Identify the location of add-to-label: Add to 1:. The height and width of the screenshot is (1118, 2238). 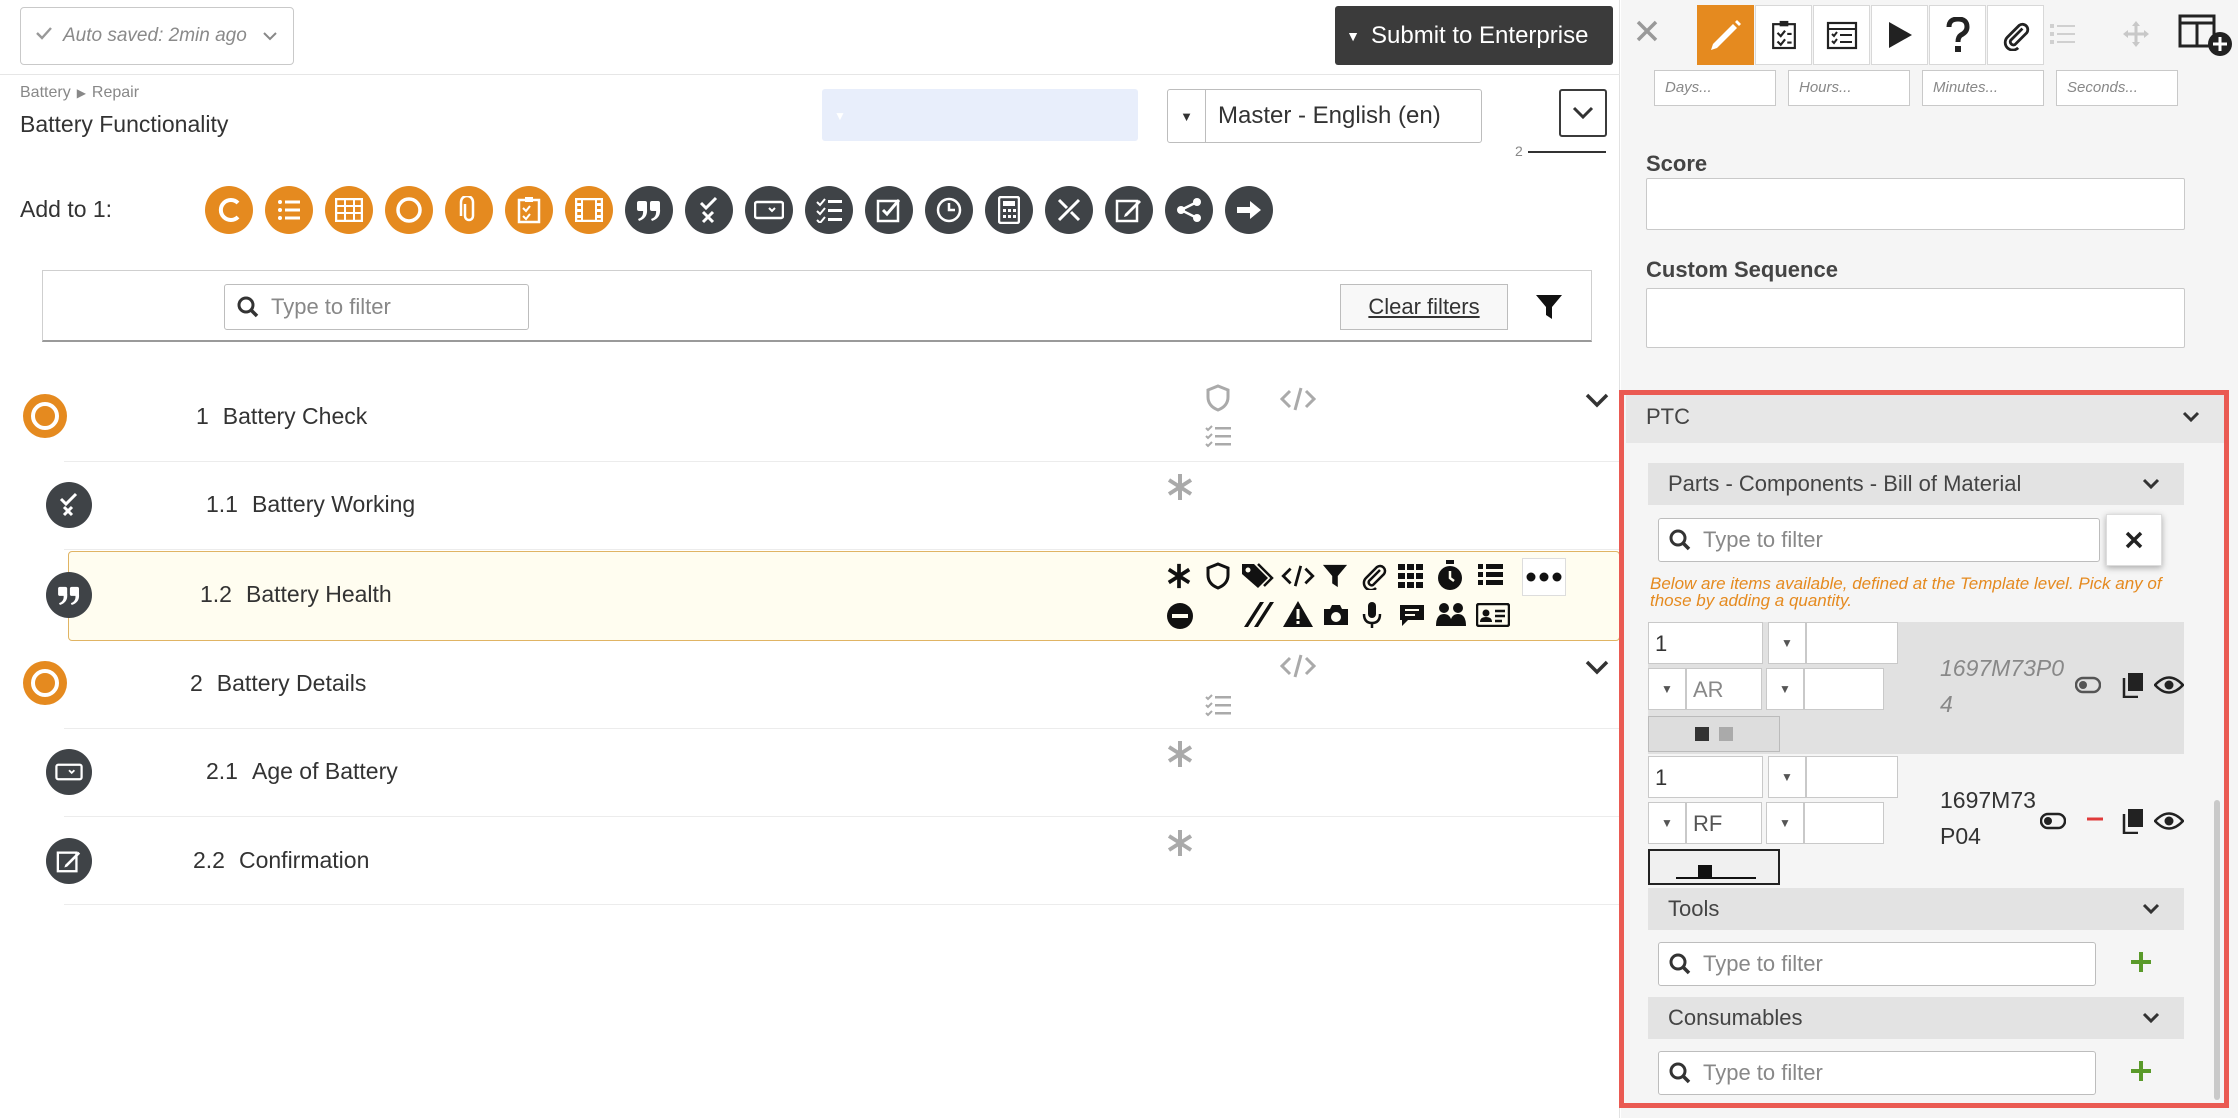
(66, 209).